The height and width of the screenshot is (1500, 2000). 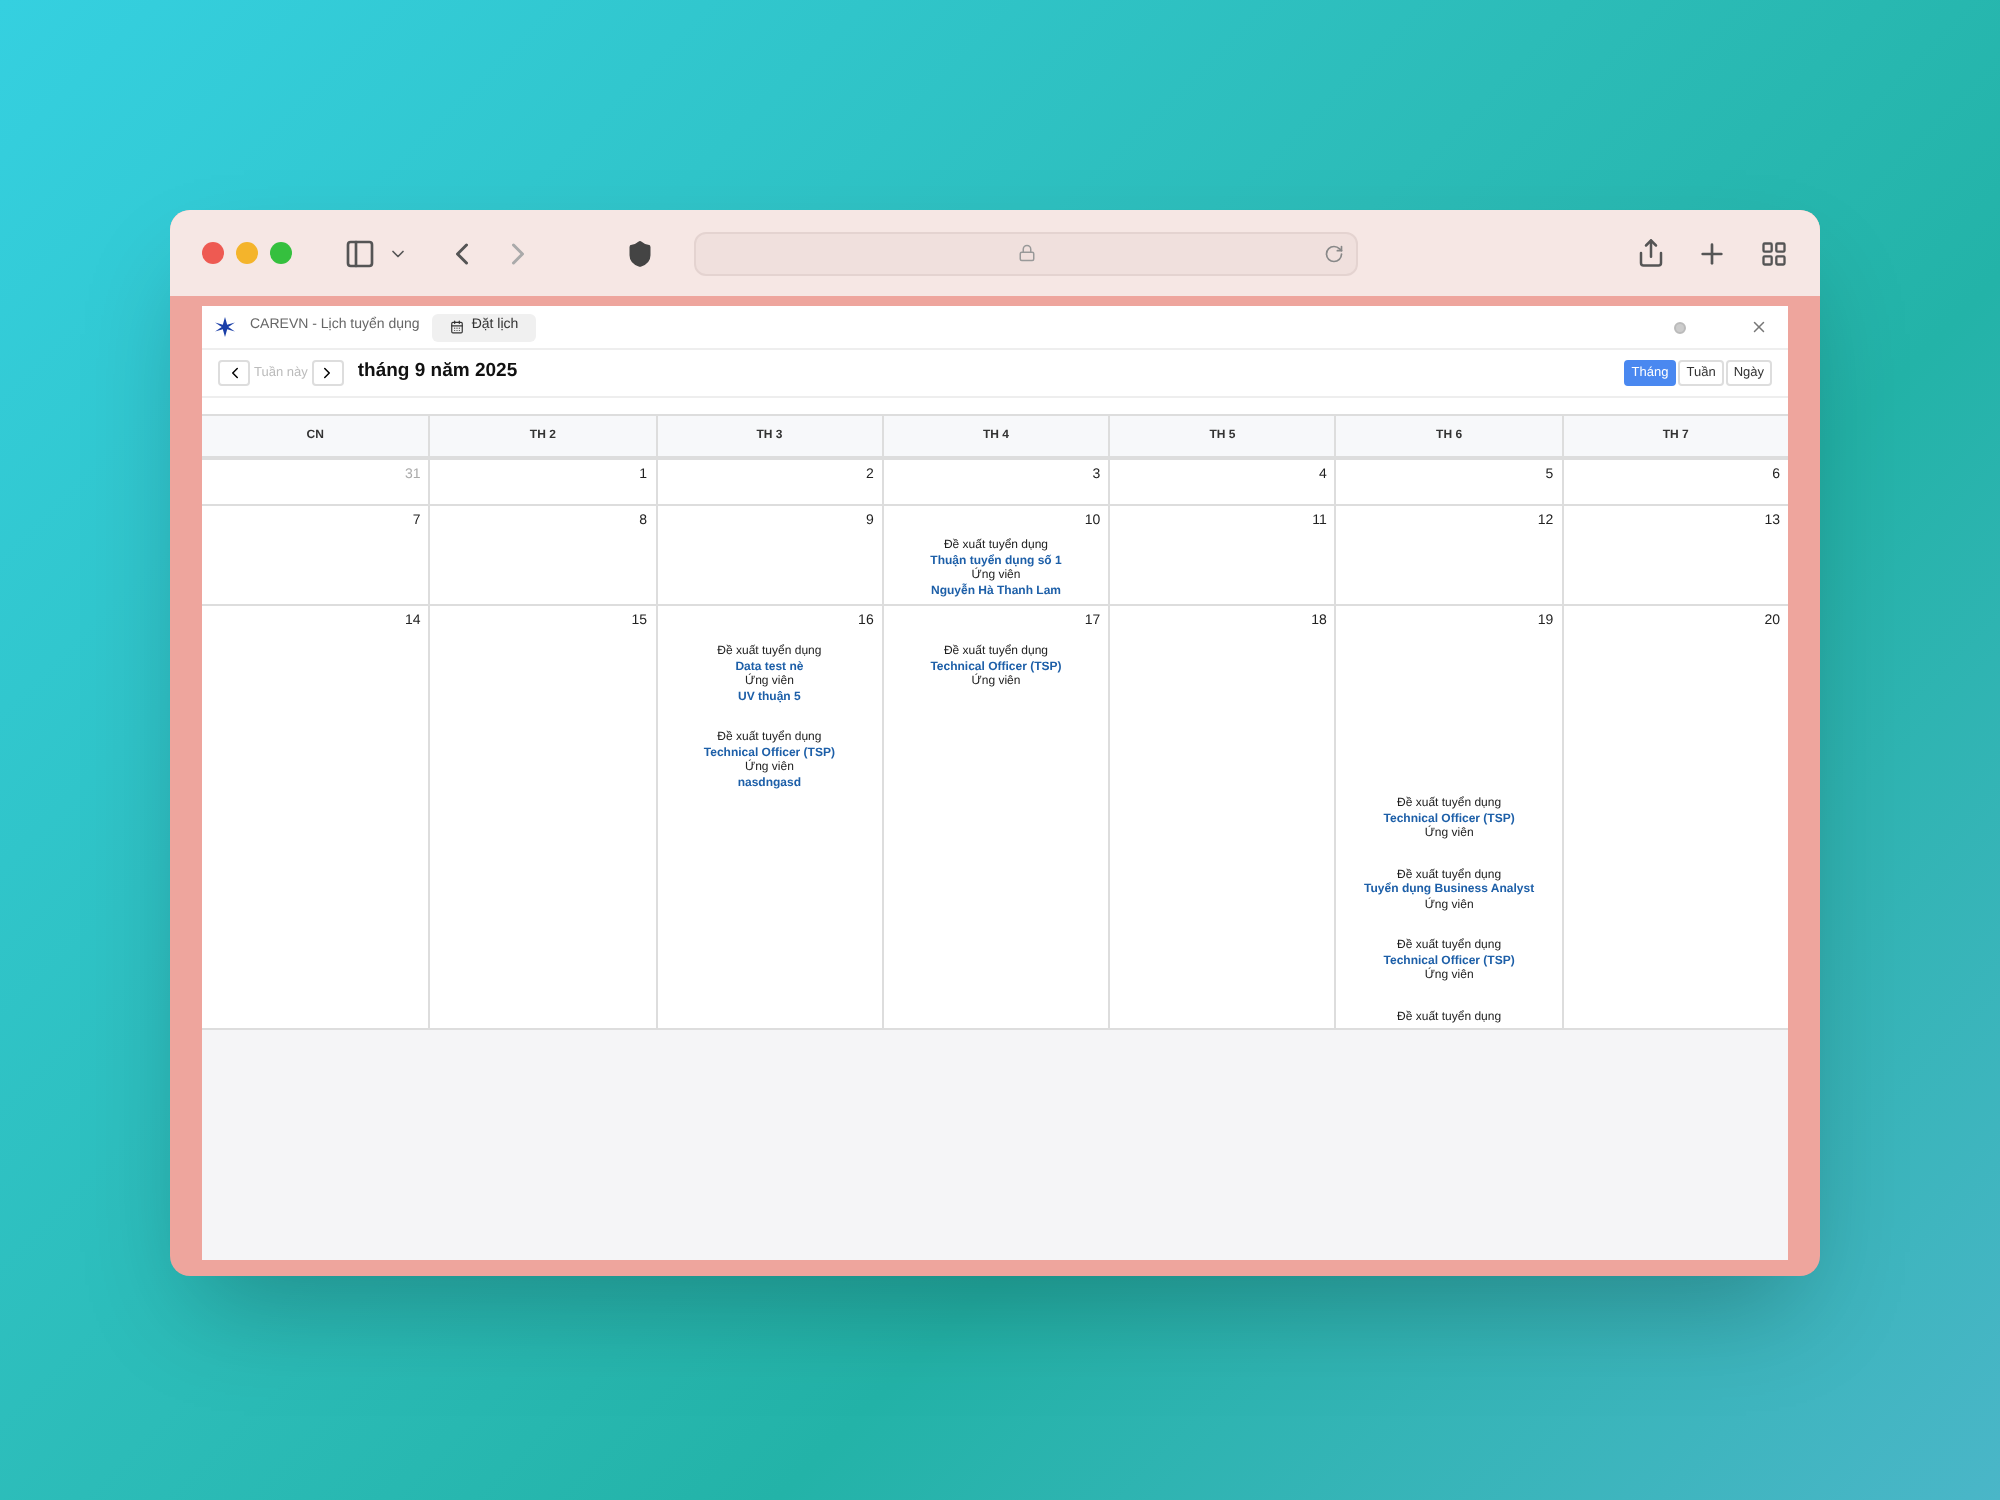 I want to click on star-logo-icon, so click(x=225, y=327).